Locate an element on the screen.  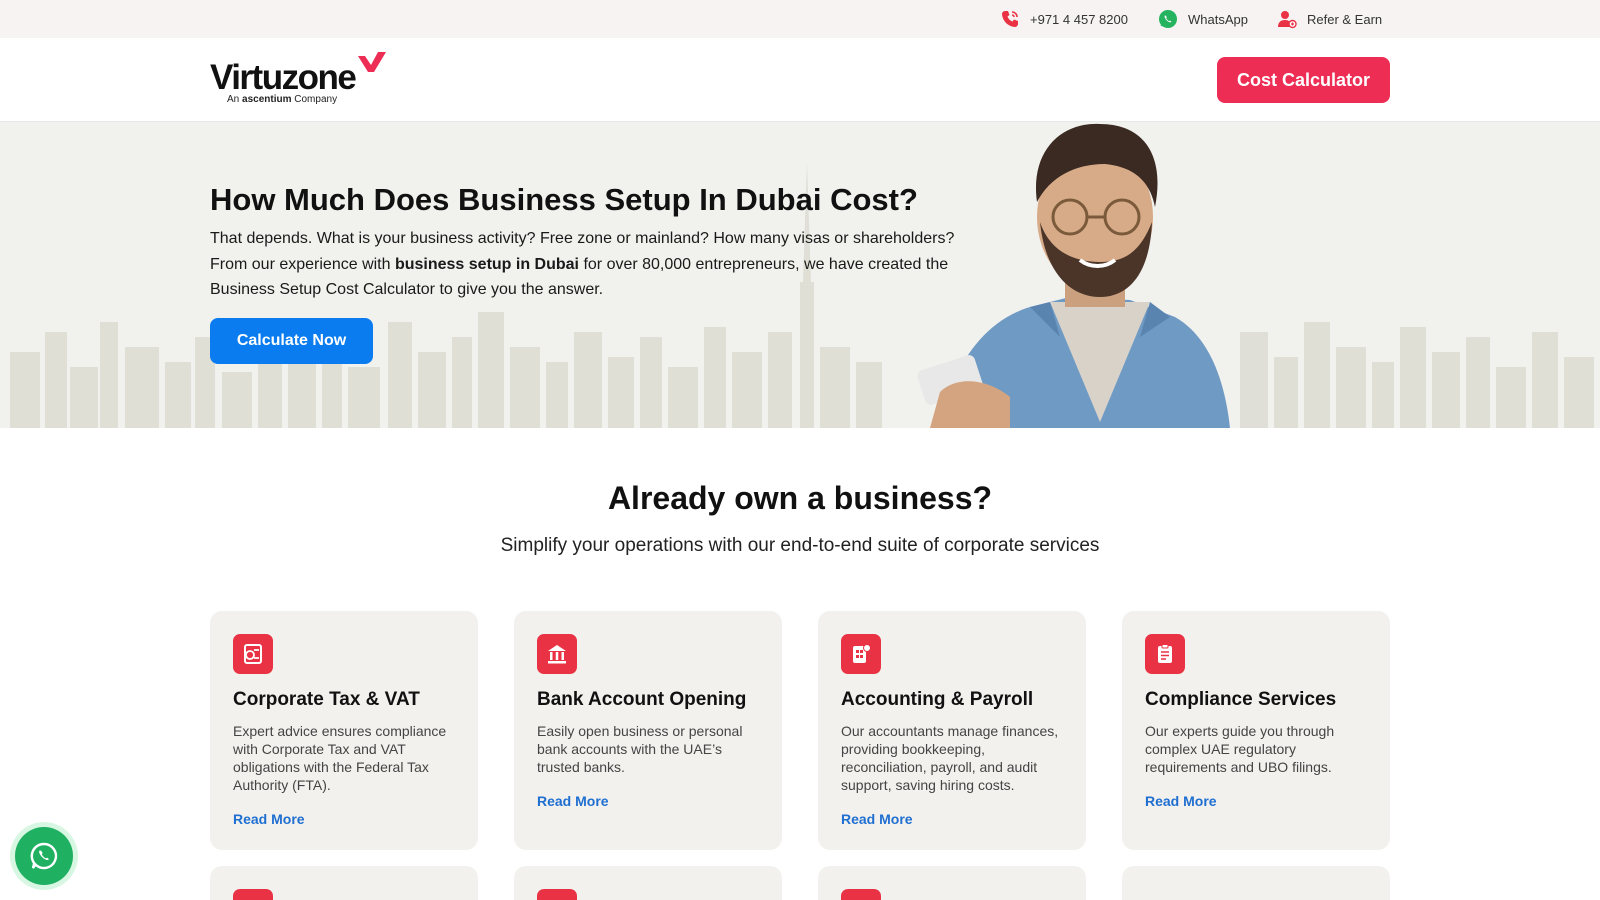
refer-label: Refer & Earn is located at coordinates (1345, 19).